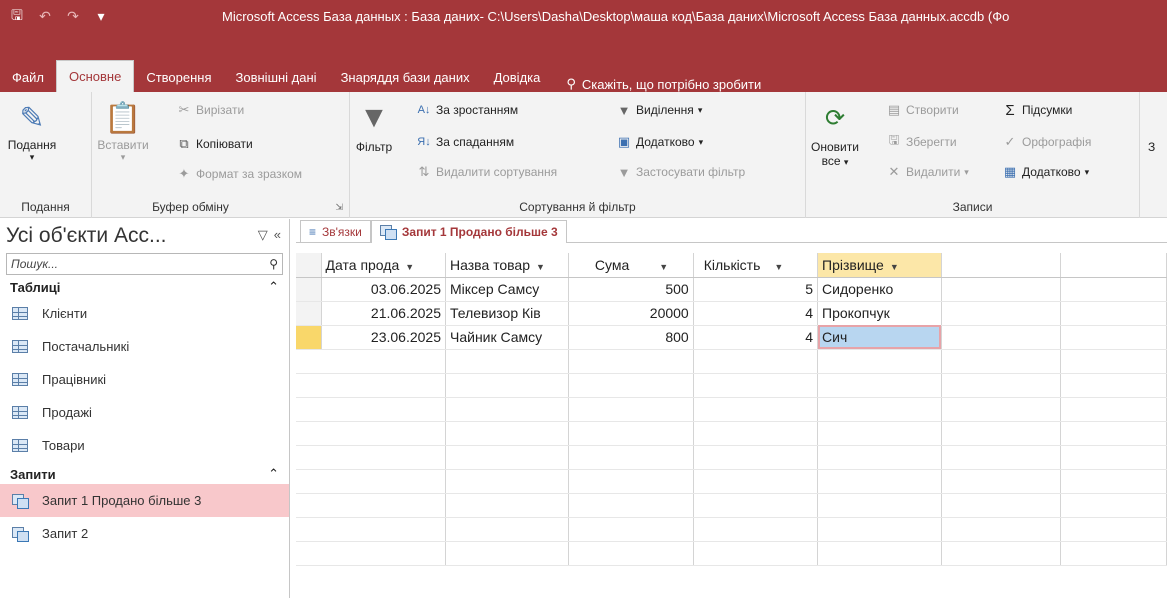 The image size is (1167, 598). Describe the element at coordinates (517, 77) in the screenshot. I see `tab-help: Довідка` at that location.